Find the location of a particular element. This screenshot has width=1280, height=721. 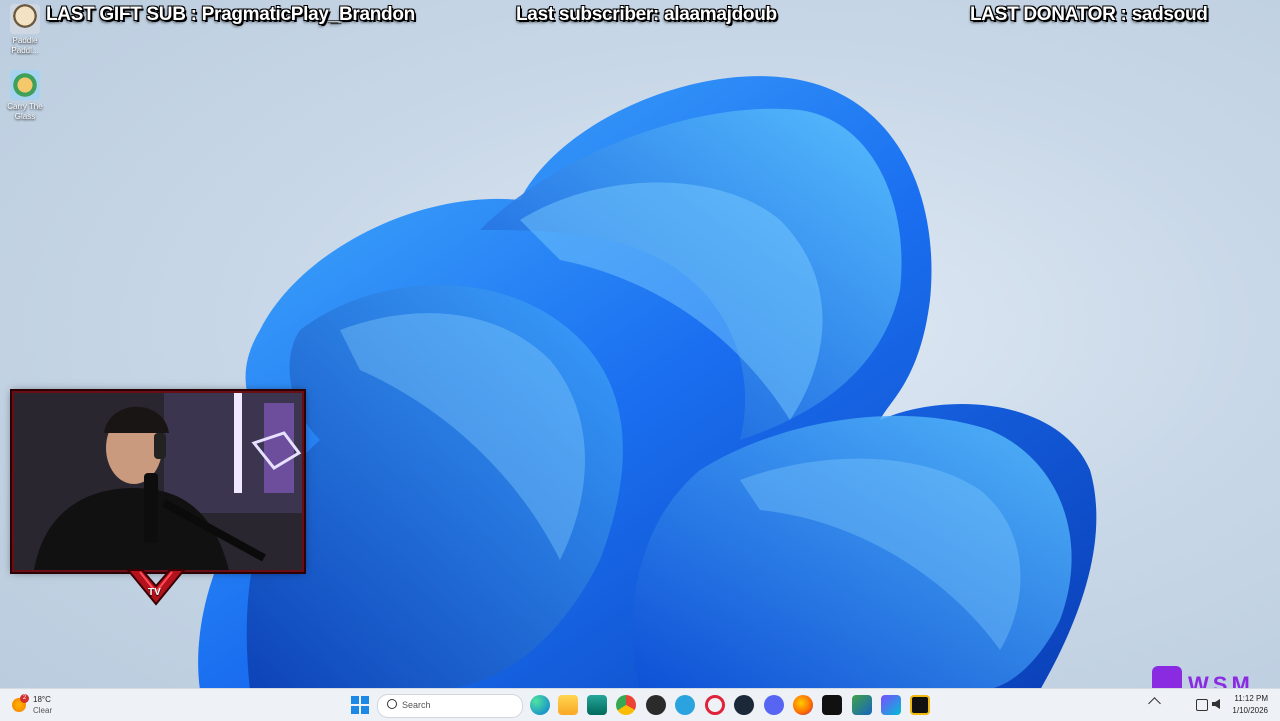

layers-app-icon is located at coordinates (891, 705).